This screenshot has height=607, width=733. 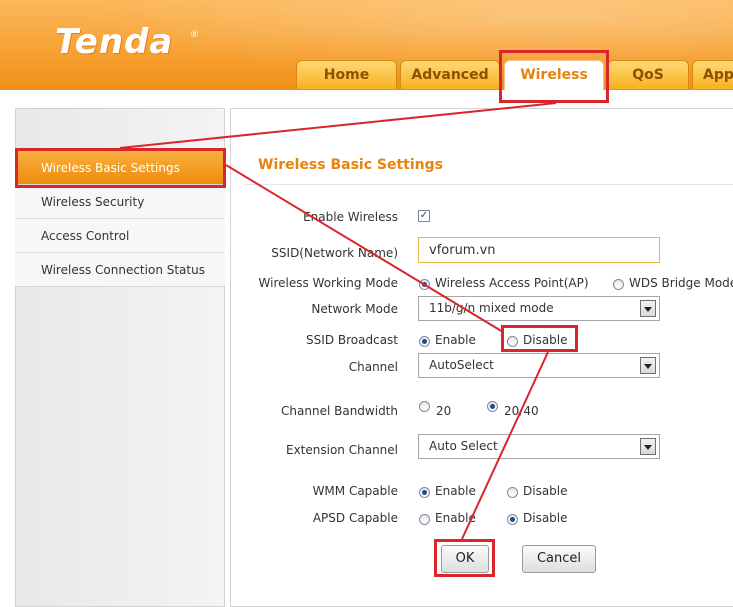 What do you see at coordinates (559, 559) in the screenshot?
I see `cancel-button: Cancel` at bounding box center [559, 559].